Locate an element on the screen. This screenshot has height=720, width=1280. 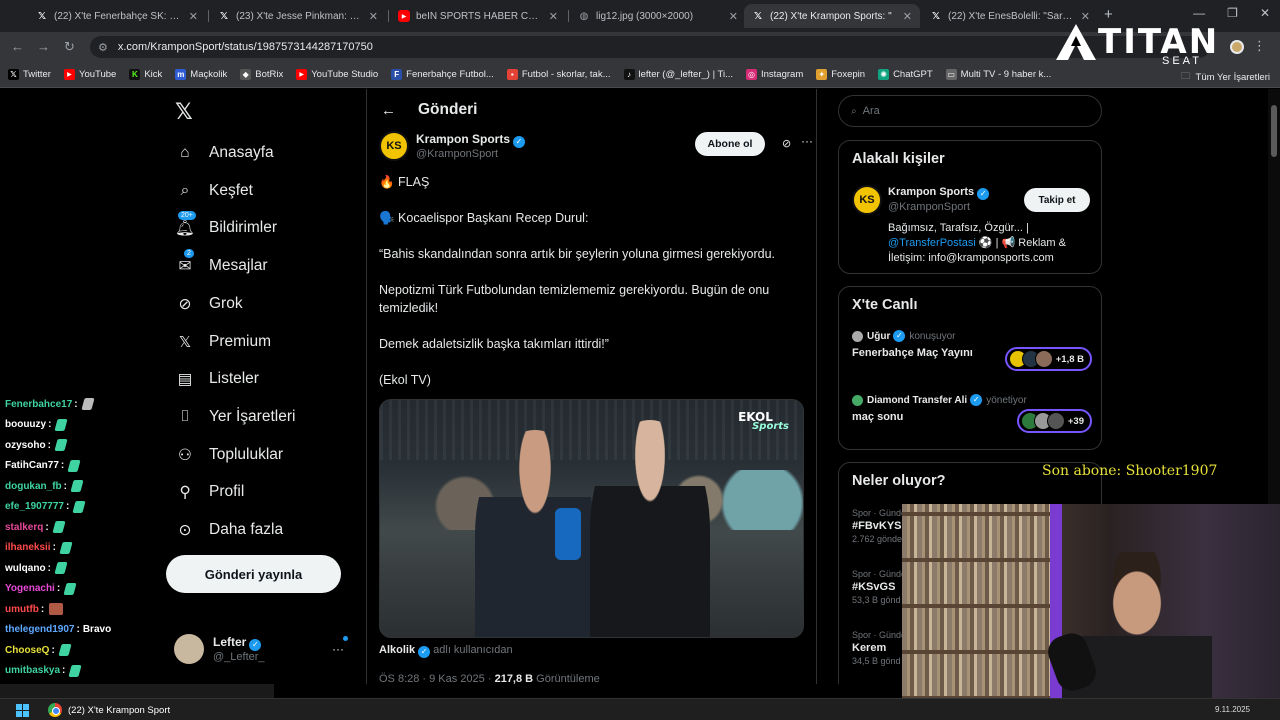
subscribe-button: Abone ol is located at coordinates (730, 144).